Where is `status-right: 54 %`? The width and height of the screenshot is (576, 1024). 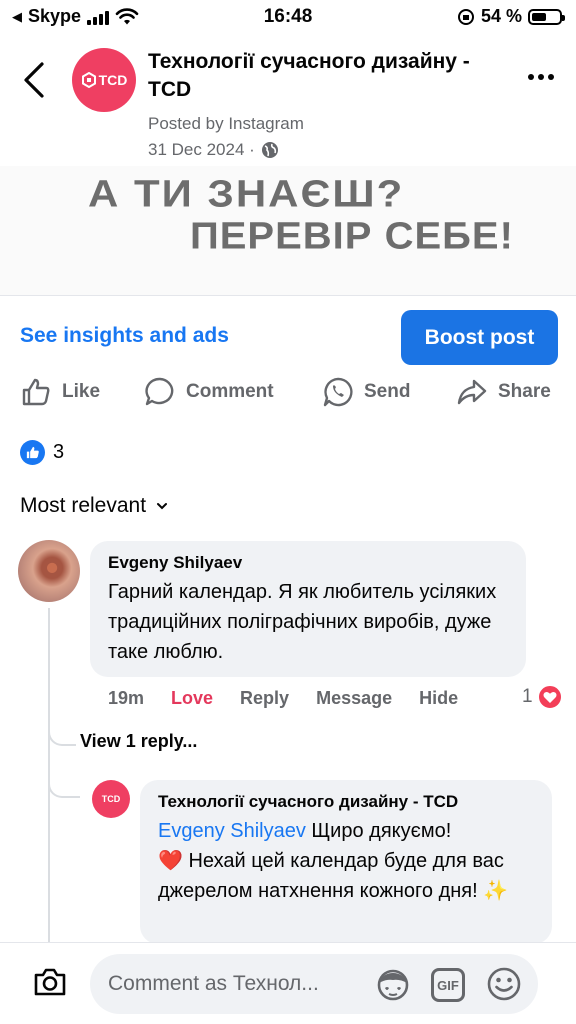 status-right: 54 % is located at coordinates (511, 16).